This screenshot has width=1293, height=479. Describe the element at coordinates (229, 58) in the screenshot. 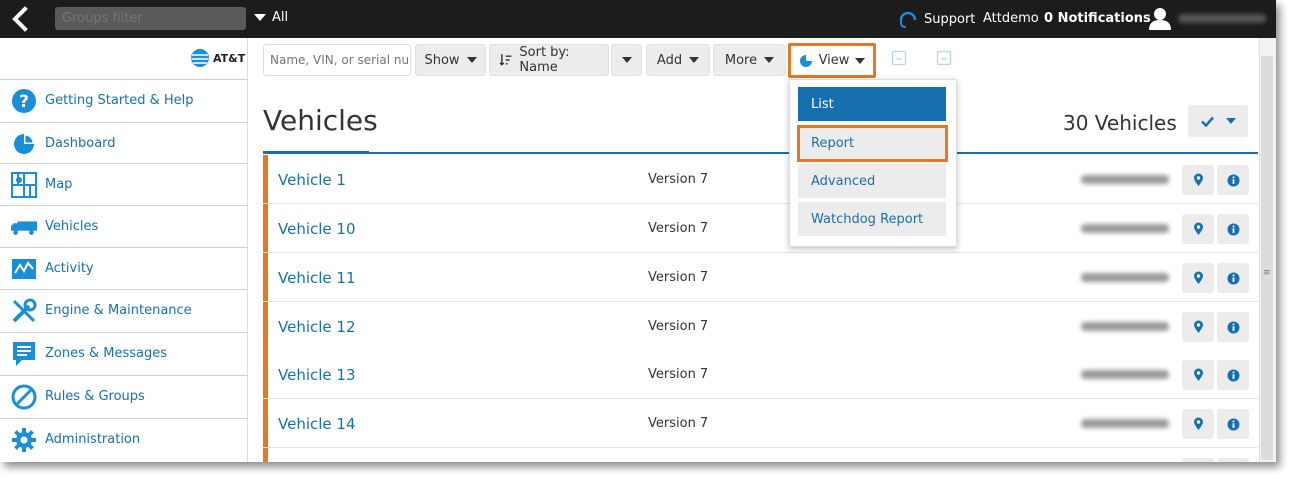

I see `brand-name: AT&T` at that location.